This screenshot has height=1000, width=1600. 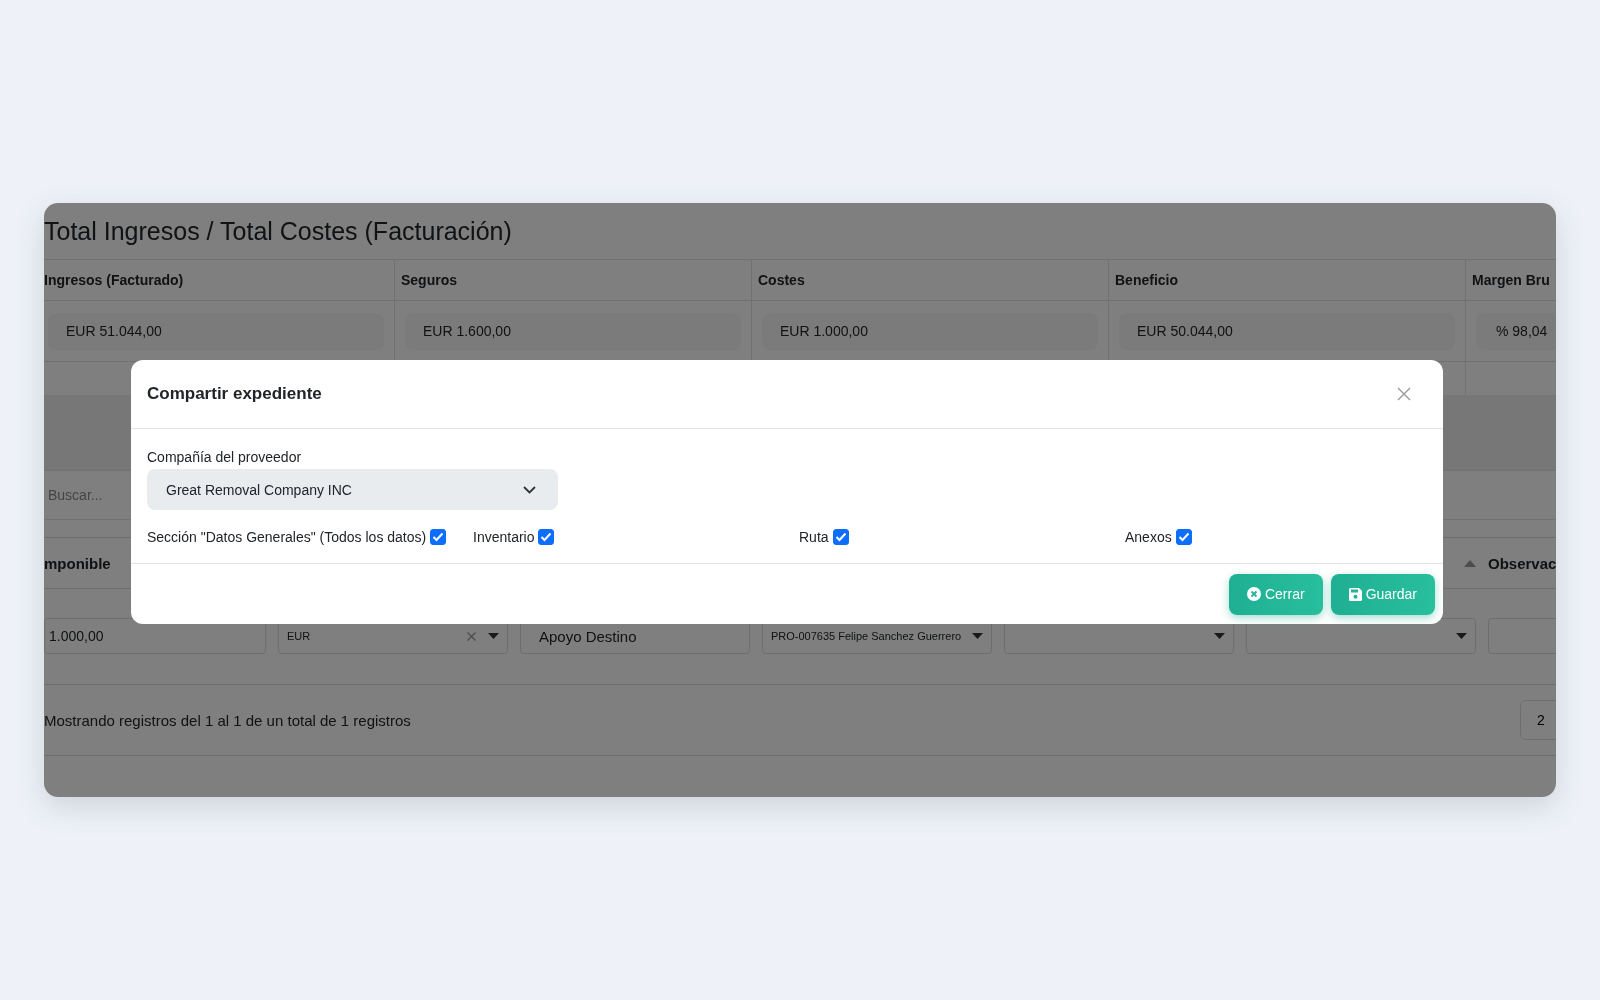 I want to click on column-header: Observac, so click(x=1522, y=563).